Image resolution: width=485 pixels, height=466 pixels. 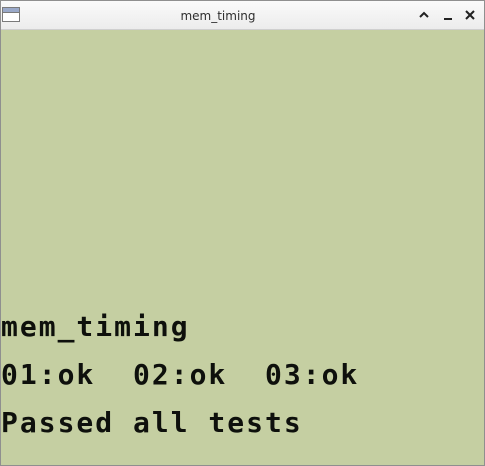 I want to click on chevron-up-icon, so click(x=424, y=14).